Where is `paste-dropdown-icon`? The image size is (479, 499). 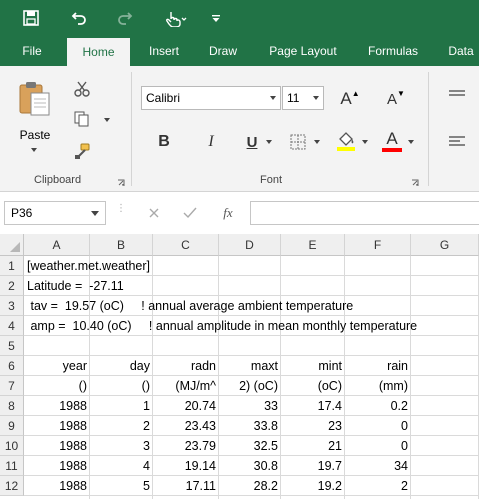 paste-dropdown-icon is located at coordinates (34, 150).